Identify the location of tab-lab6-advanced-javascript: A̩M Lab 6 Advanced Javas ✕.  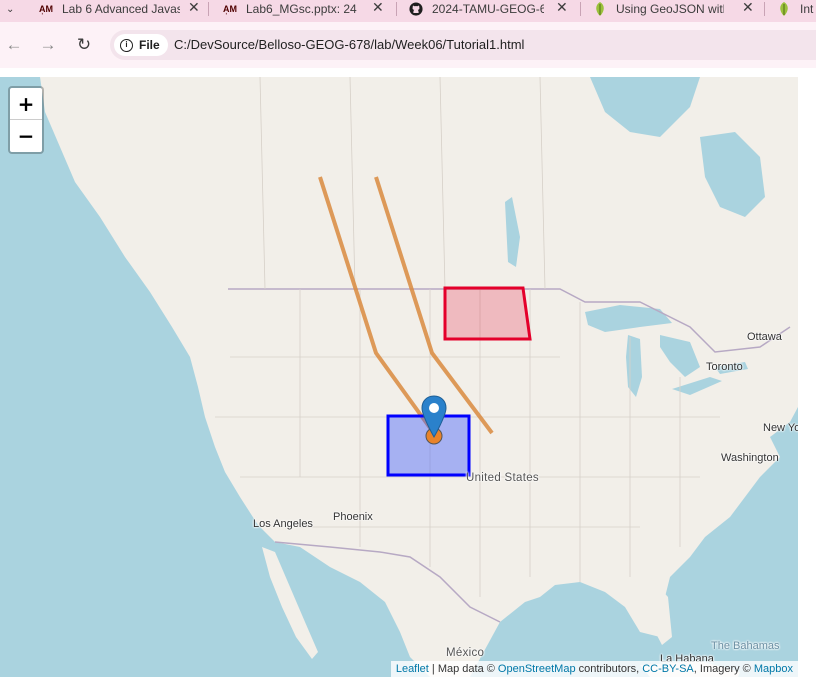
(119, 9).